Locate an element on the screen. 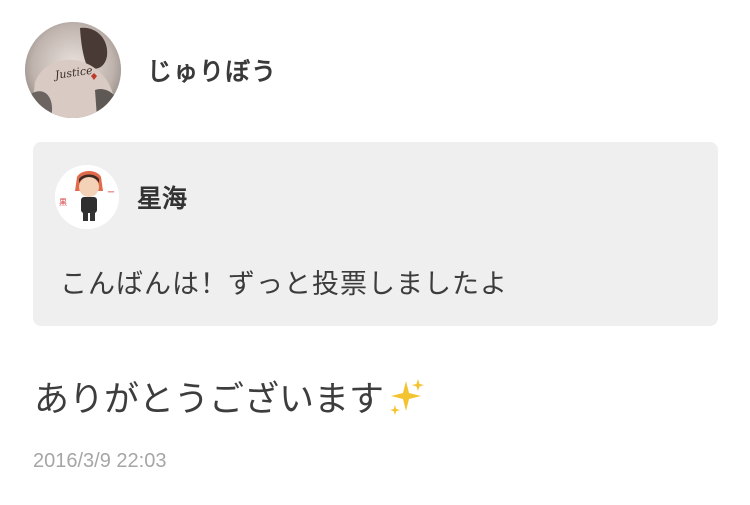  comment-body: ありがとうございます is located at coordinates (230, 396).